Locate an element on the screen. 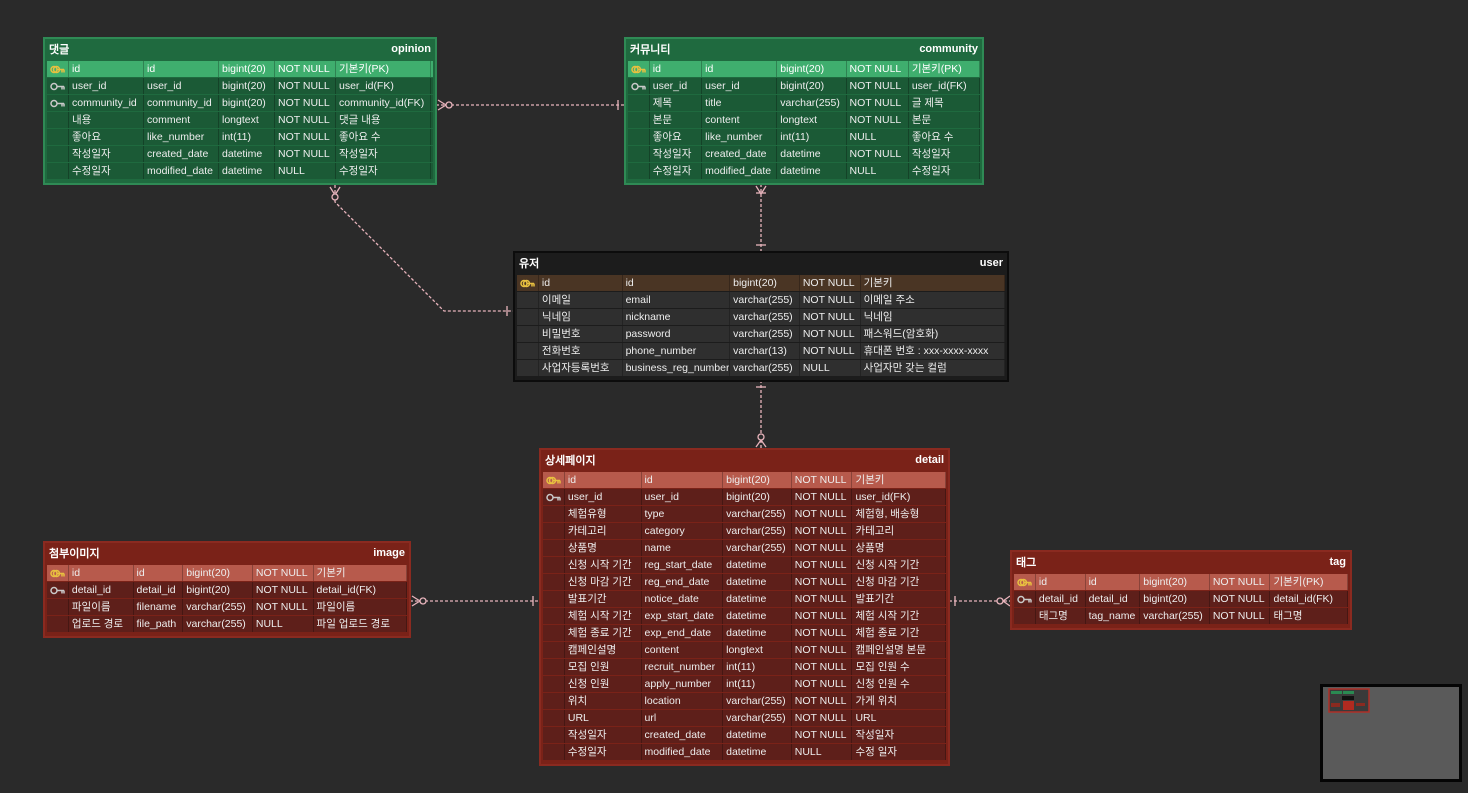 This screenshot has height=793, width=1468. column-comment: 수정 일자 is located at coordinates (899, 752).